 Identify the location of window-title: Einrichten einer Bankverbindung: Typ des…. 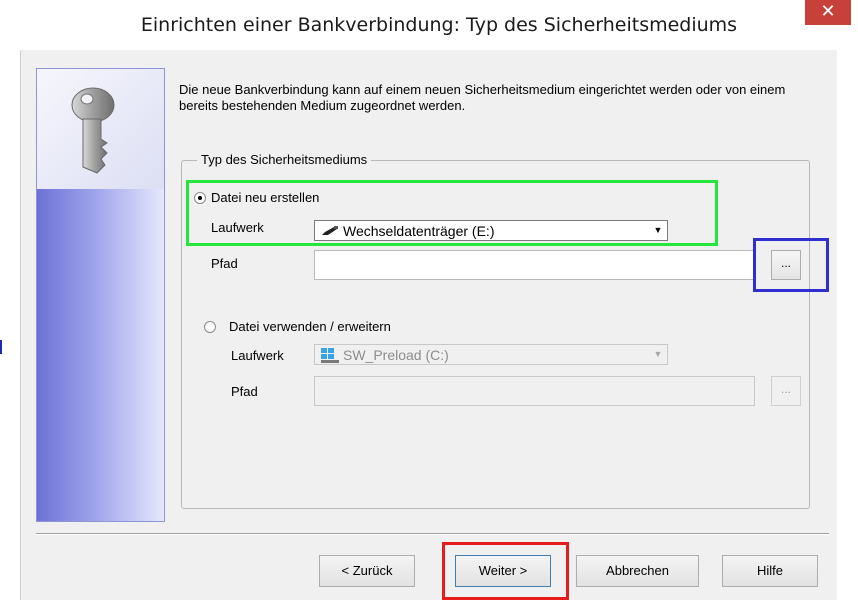
(439, 25).